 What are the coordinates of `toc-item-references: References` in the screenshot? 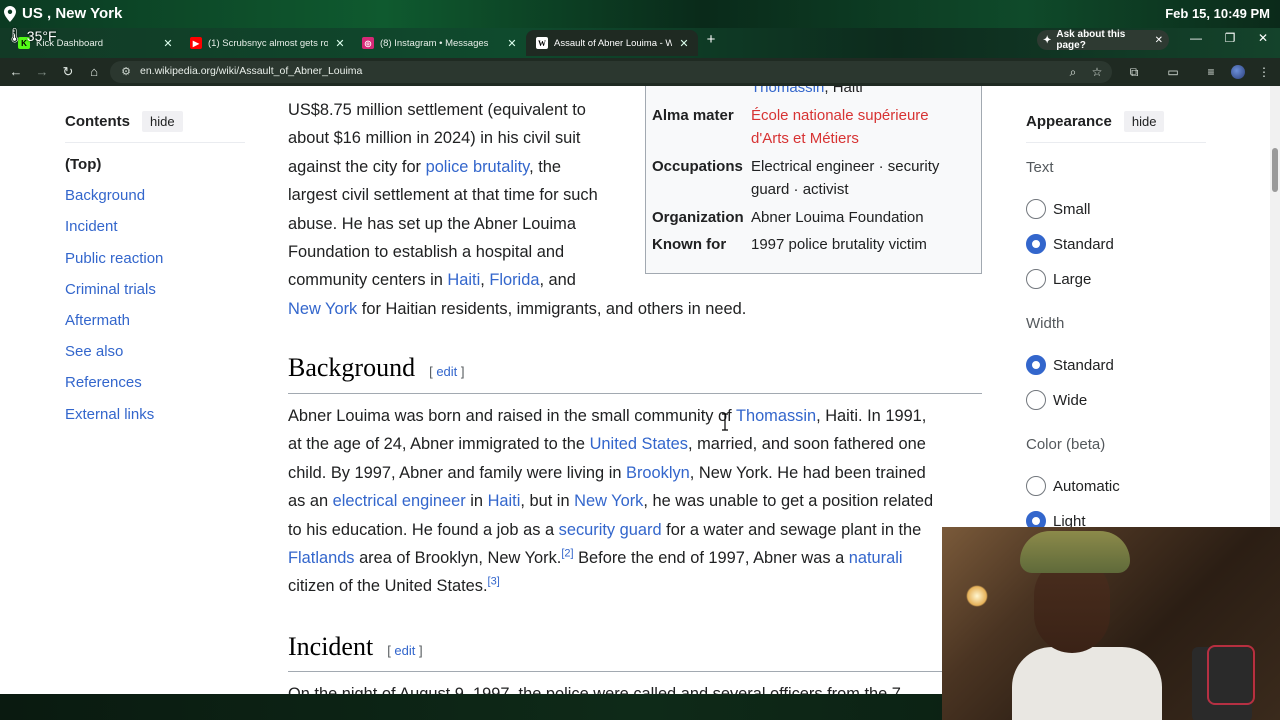 It's located at (155, 388).